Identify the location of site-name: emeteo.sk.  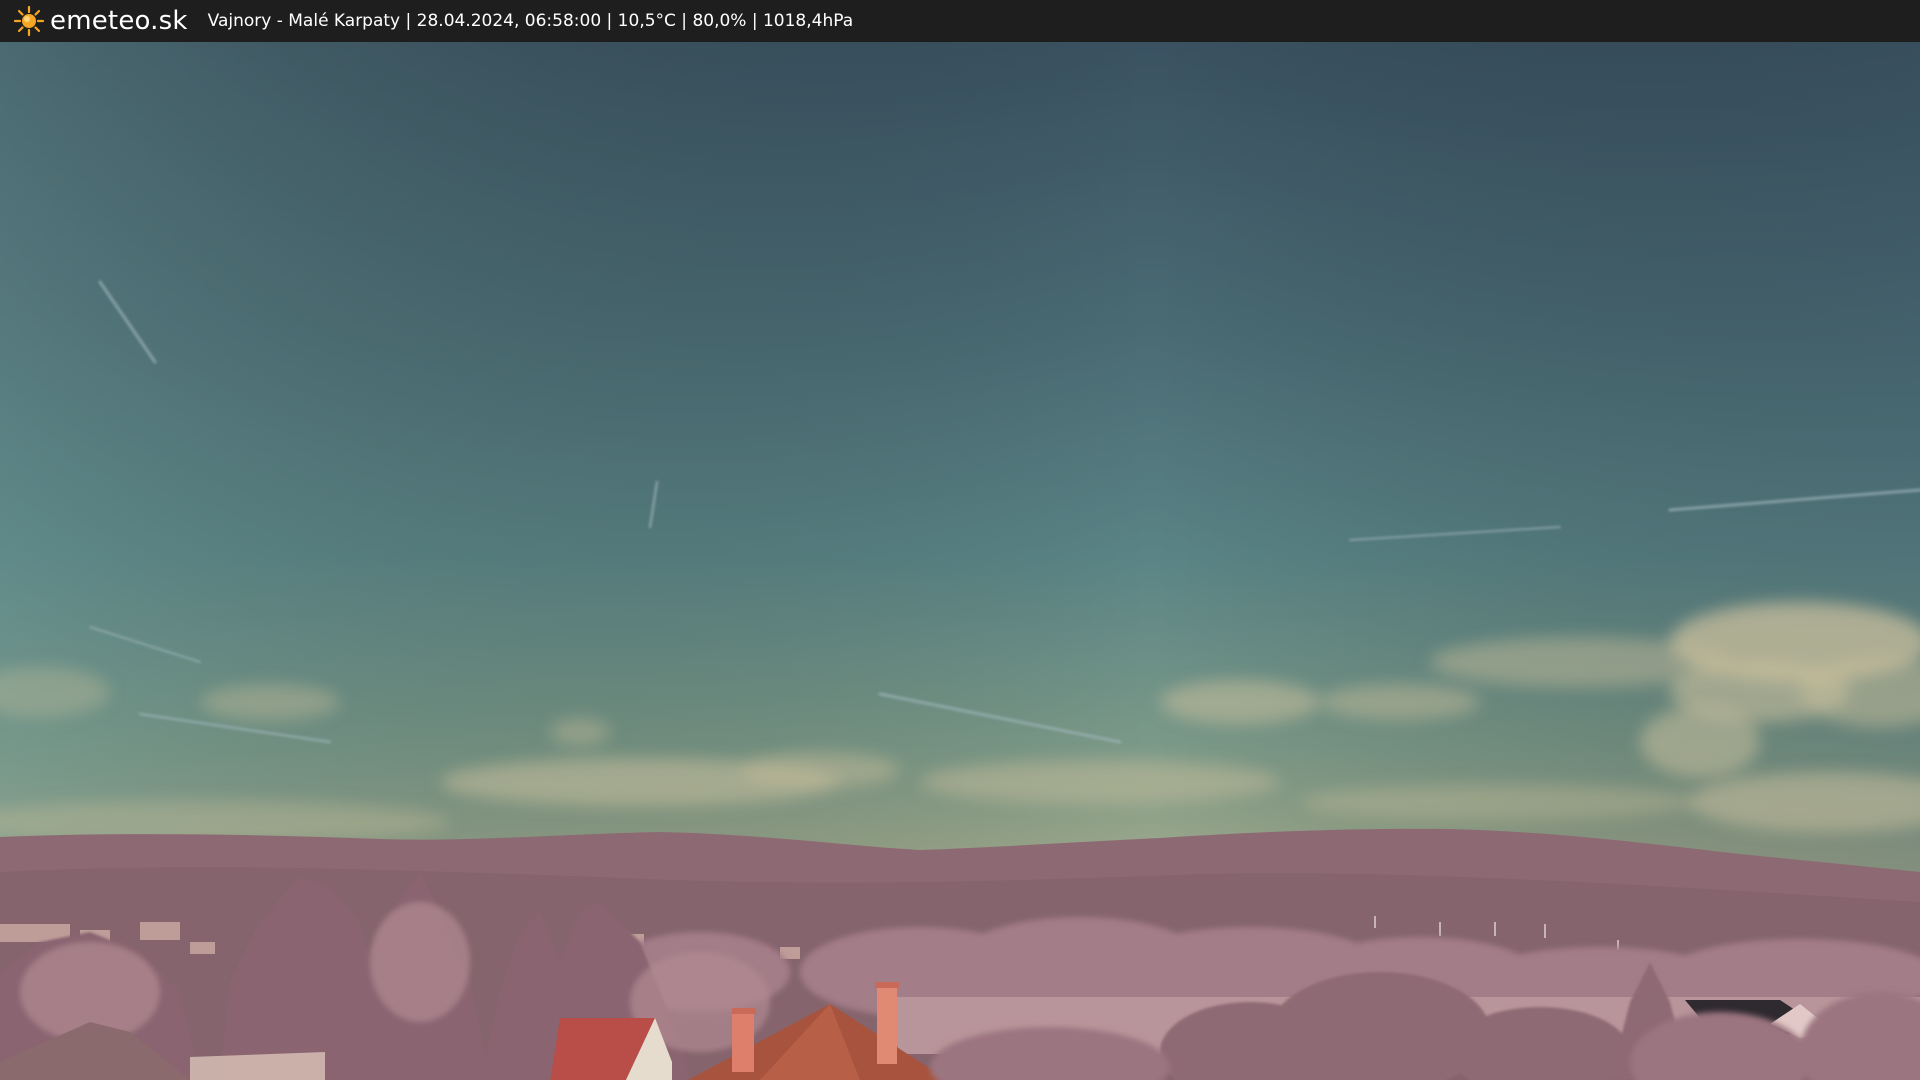
(119, 21).